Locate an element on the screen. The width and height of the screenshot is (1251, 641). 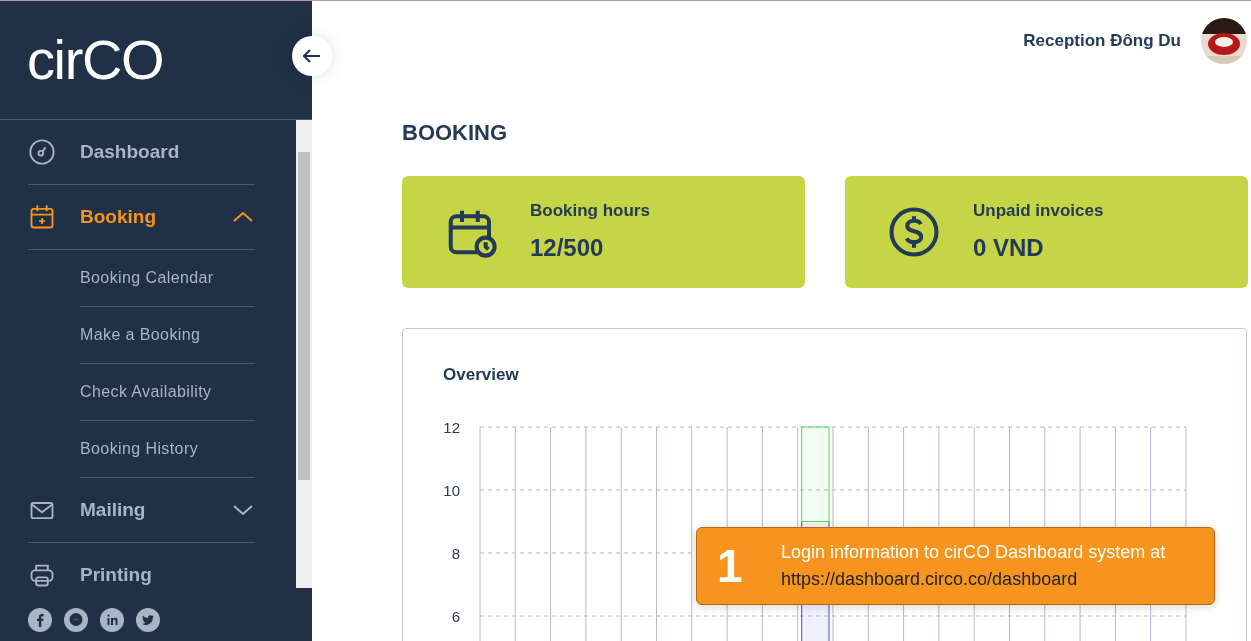
arrow-left-icon is located at coordinates (312, 56).